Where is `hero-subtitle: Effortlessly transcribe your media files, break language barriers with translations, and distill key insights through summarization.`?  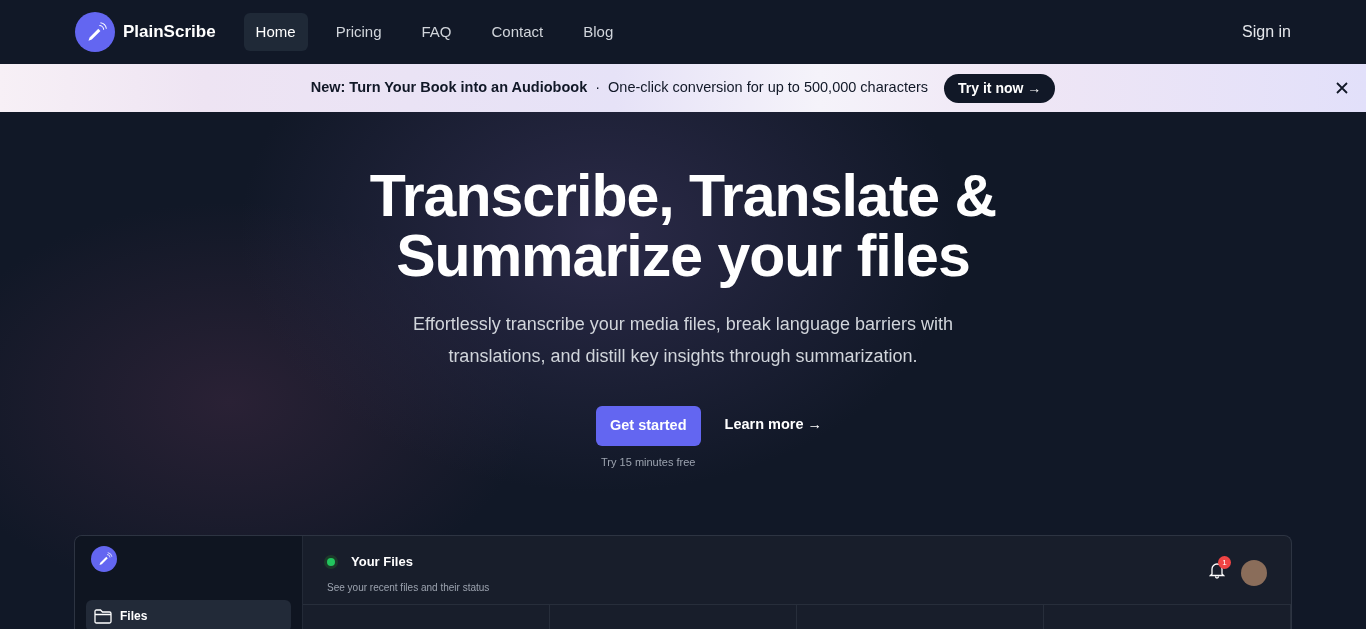
hero-subtitle: Effortlessly transcribe your media files, break language barriers with translations, and distill key insights through summarization. is located at coordinates (683, 340).